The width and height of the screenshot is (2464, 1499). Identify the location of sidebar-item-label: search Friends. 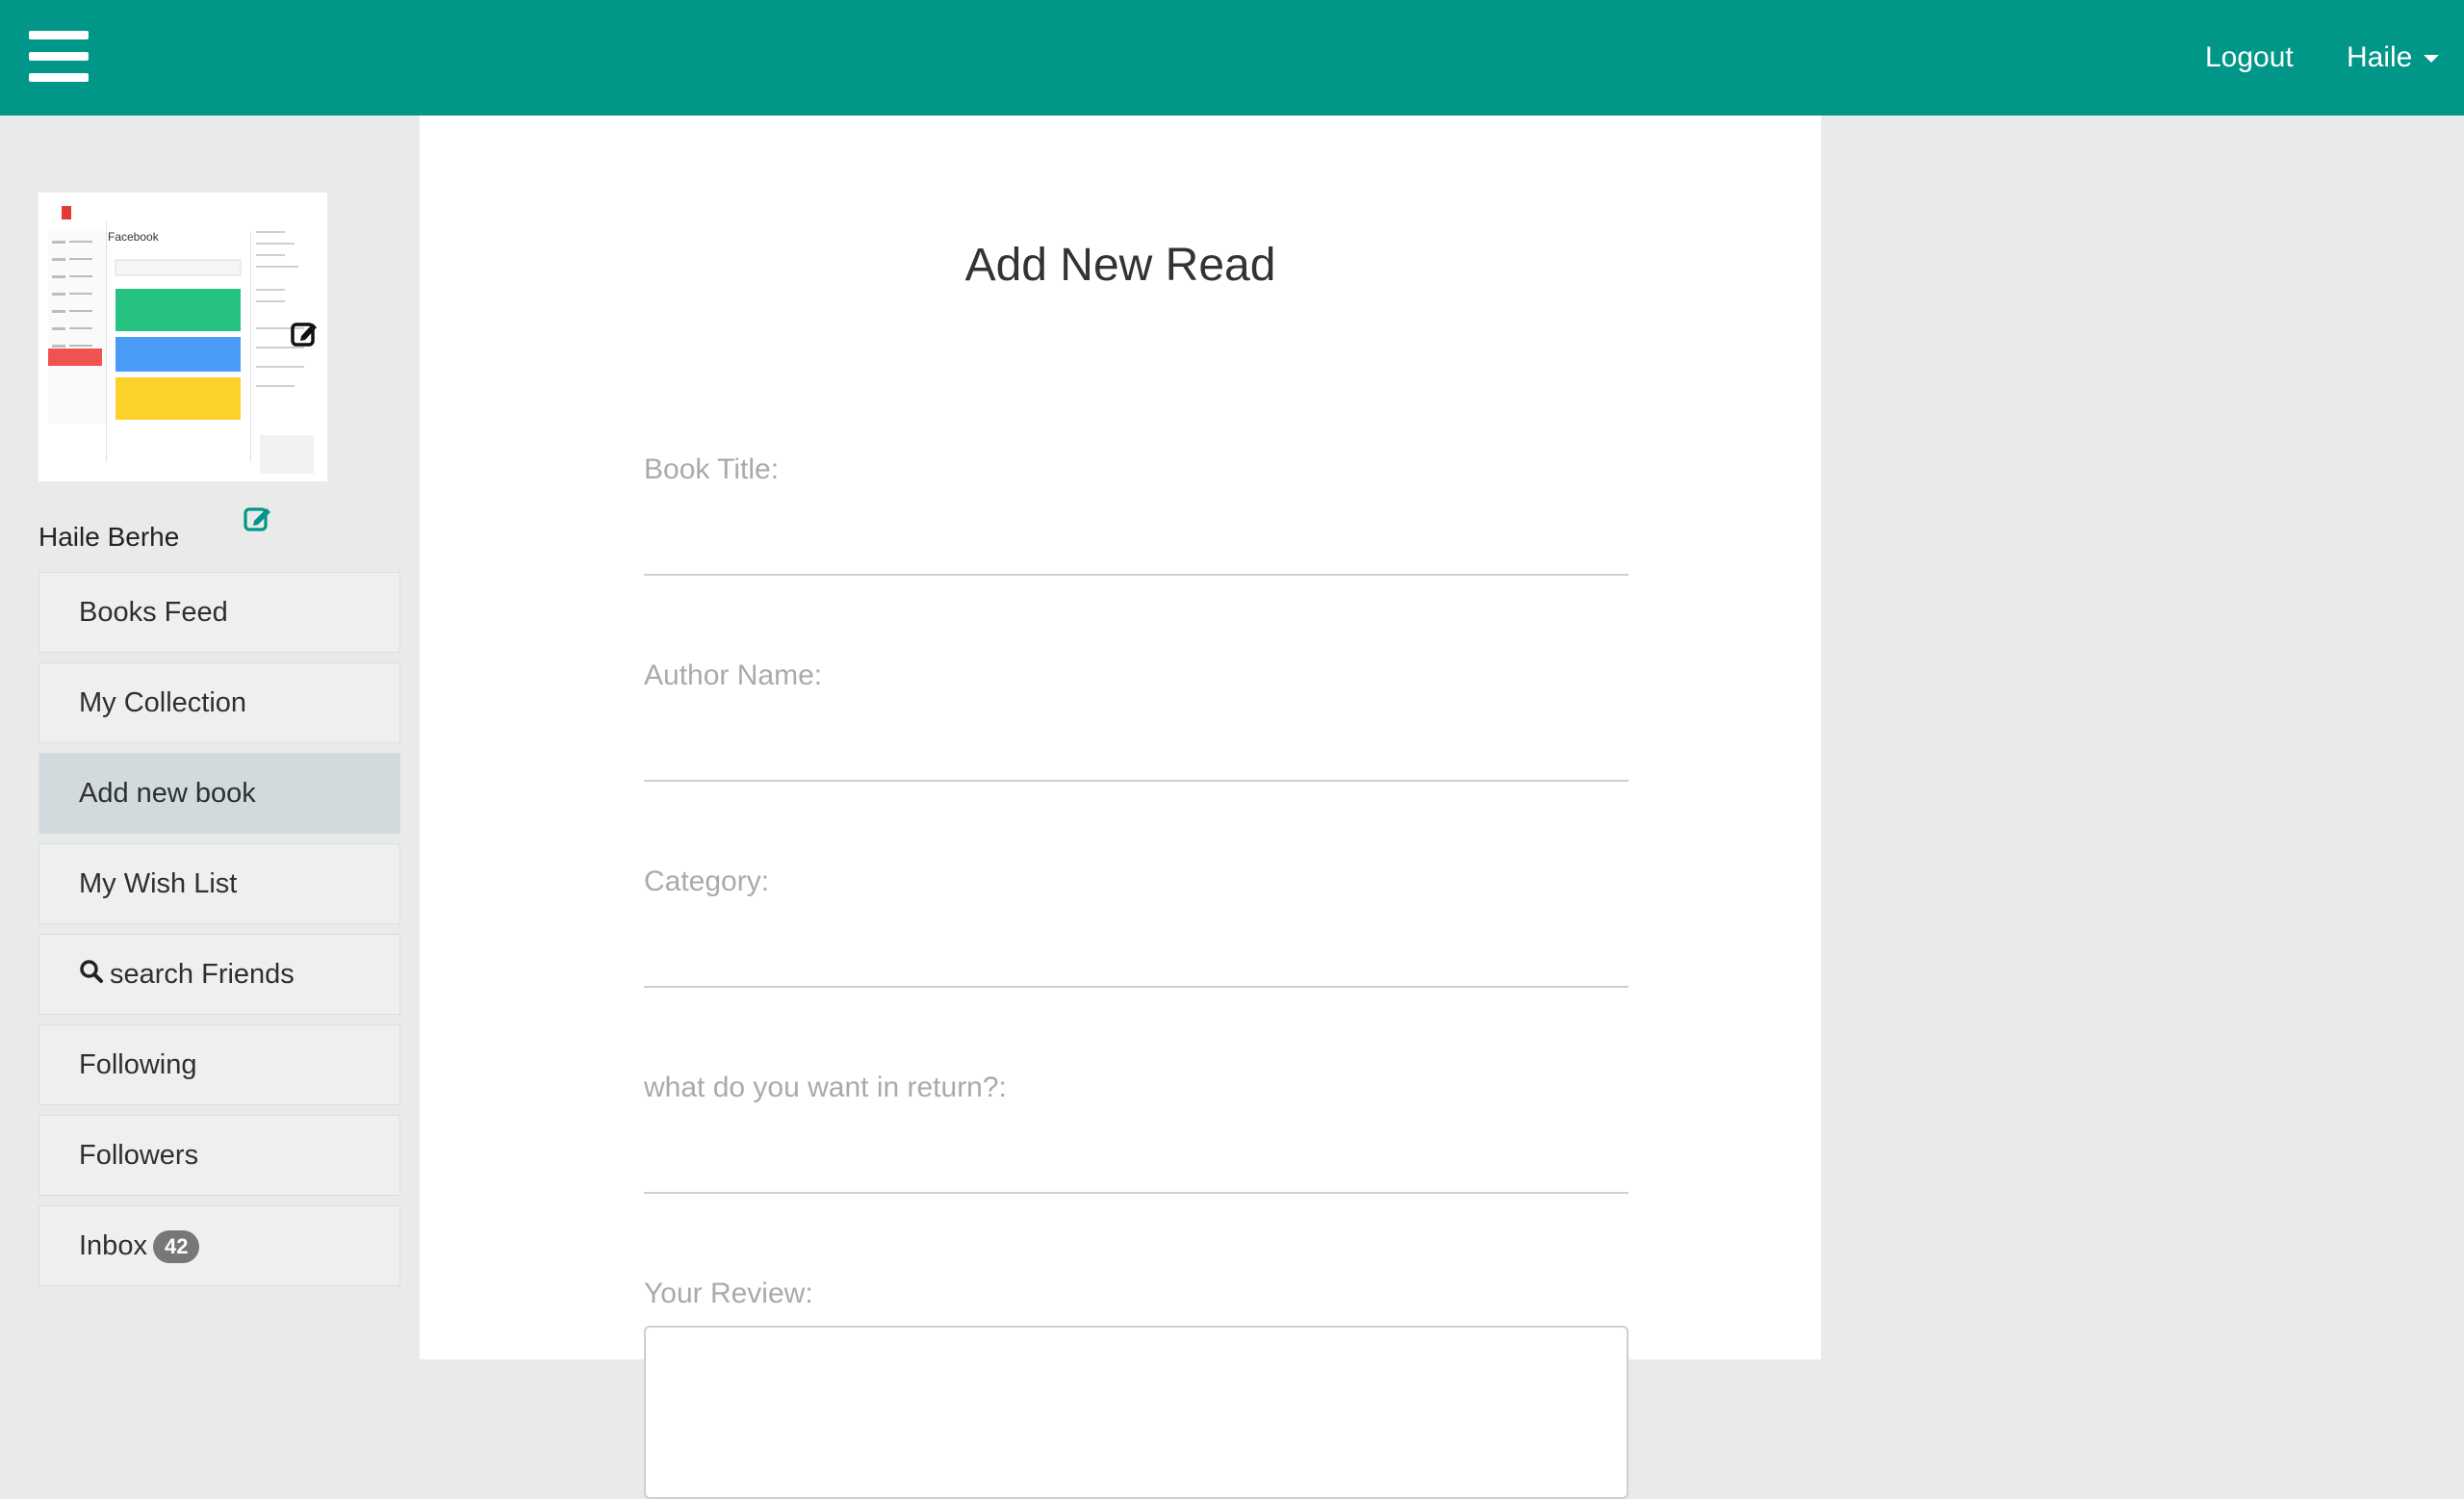
(202, 974).